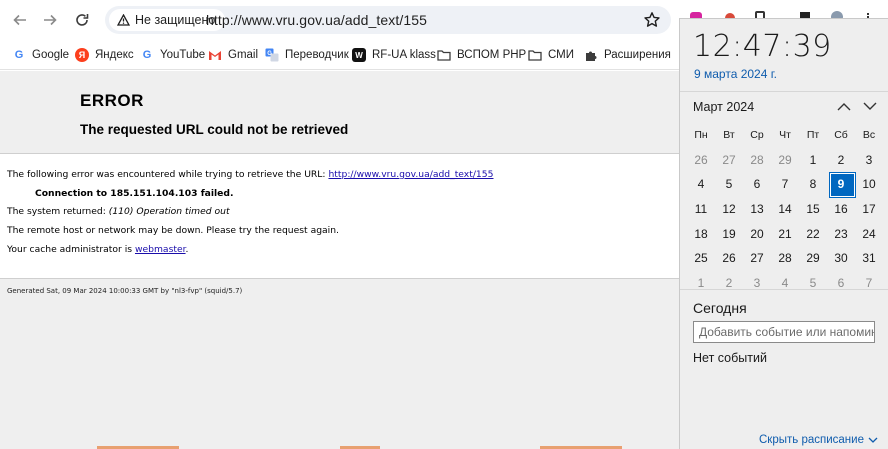 This screenshot has width=888, height=449. I want to click on bookmark-label: Расширения, so click(637, 55).